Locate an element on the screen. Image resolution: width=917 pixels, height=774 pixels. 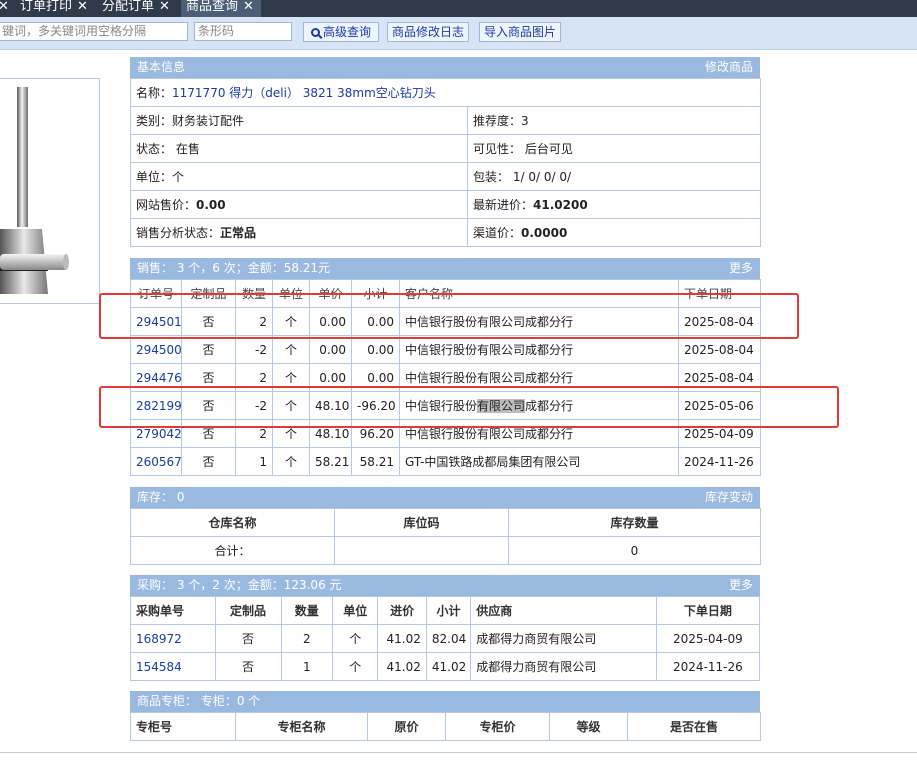
subtotal-cell: 41.02 is located at coordinates (448, 666).